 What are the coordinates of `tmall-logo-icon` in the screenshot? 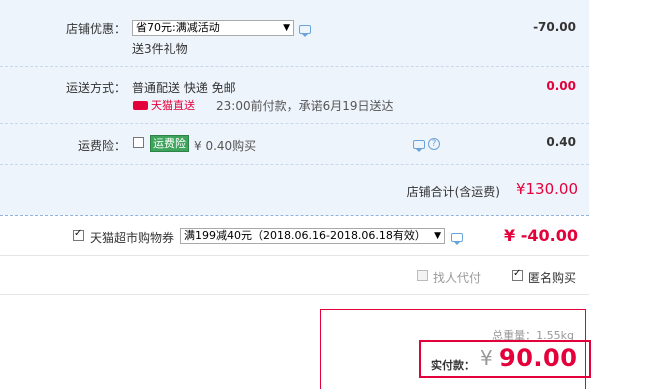 It's located at (140, 105).